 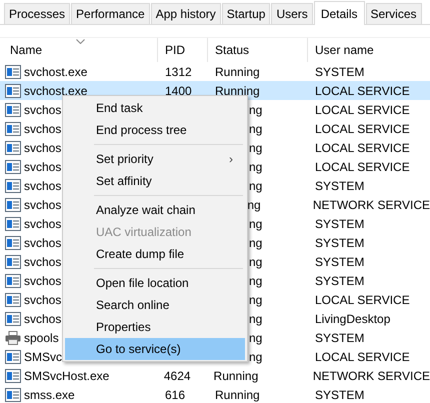 I want to click on tab: App history, so click(x=185, y=13).